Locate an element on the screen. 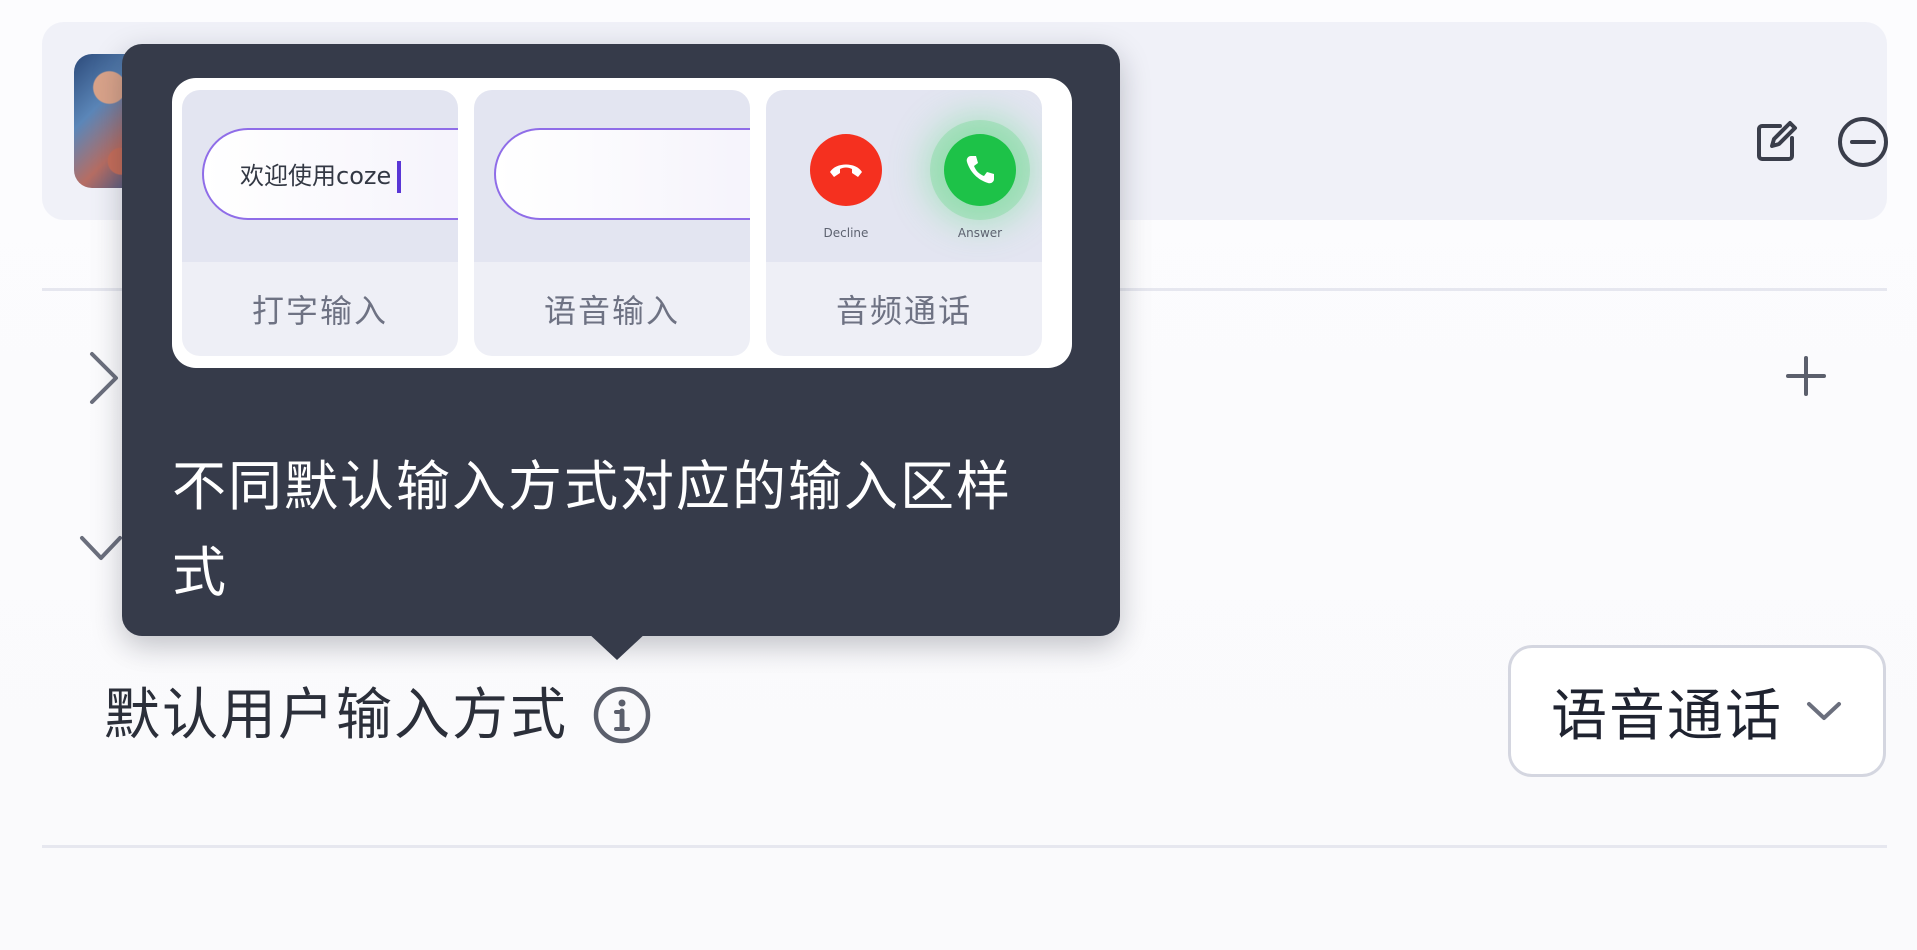 The image size is (1917, 950). decline-caption: Decline is located at coordinates (846, 233).